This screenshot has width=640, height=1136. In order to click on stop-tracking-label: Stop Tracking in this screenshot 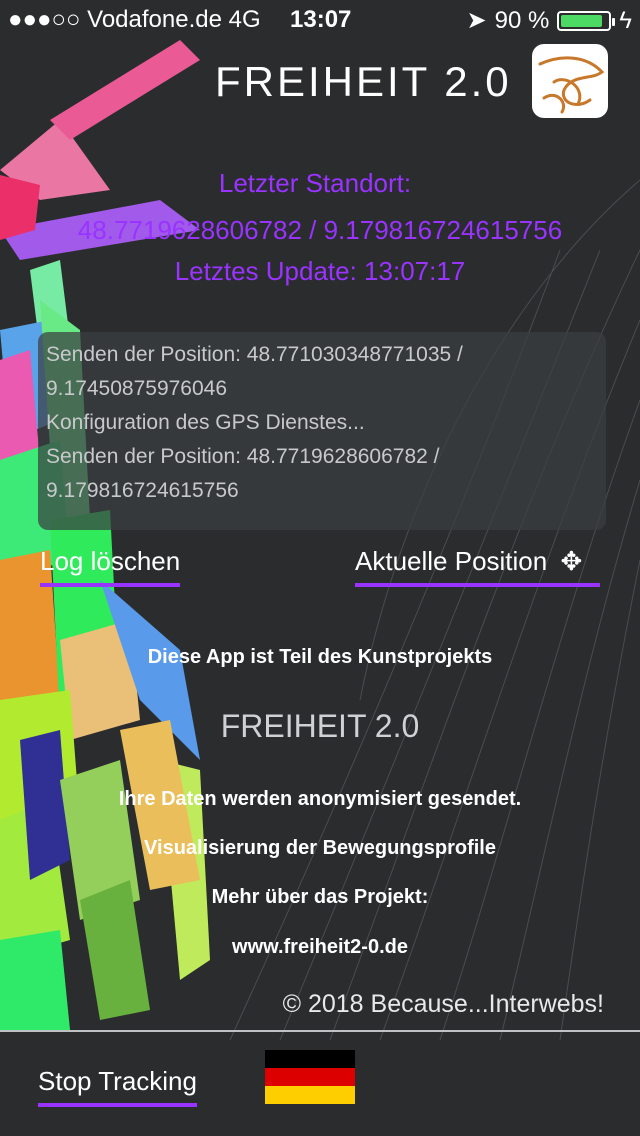, I will do `click(117, 1081)`.